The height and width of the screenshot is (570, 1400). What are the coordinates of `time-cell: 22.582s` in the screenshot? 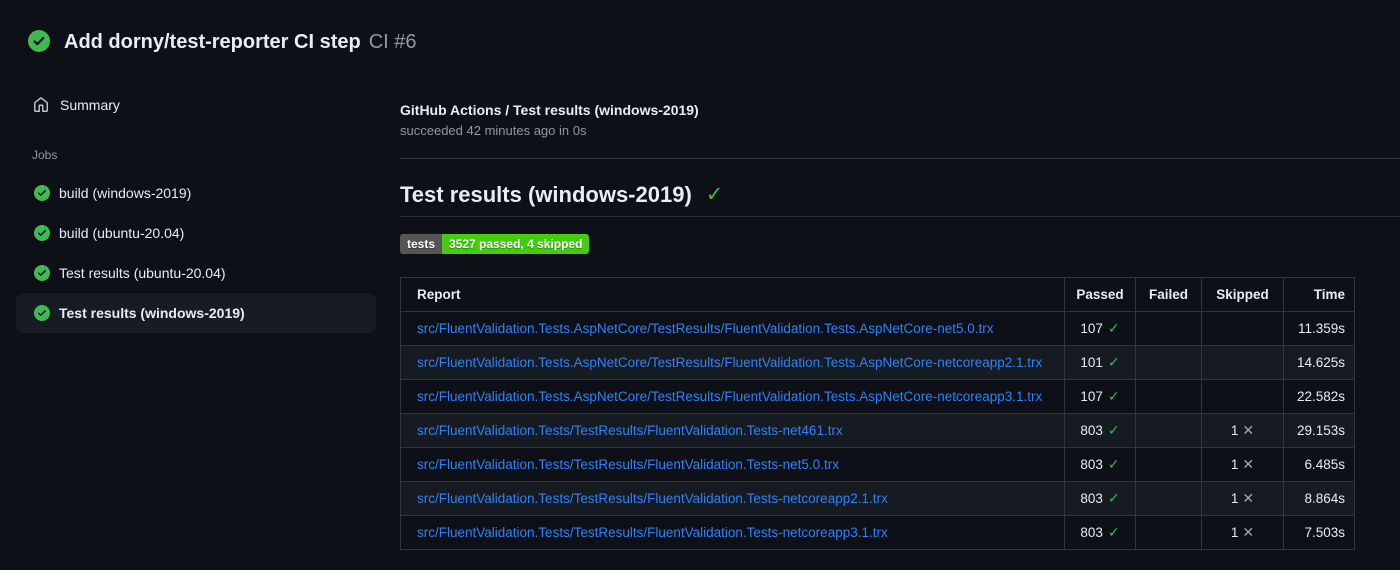 It's located at (1319, 396).